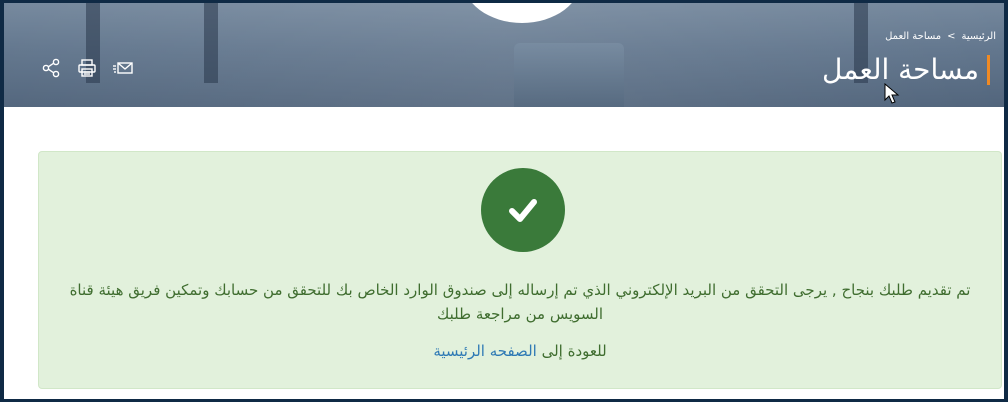 Image resolution: width=1008 pixels, height=402 pixels. What do you see at coordinates (900, 69) in the screenshot?
I see `page-title-text: مساحة العمل` at bounding box center [900, 69].